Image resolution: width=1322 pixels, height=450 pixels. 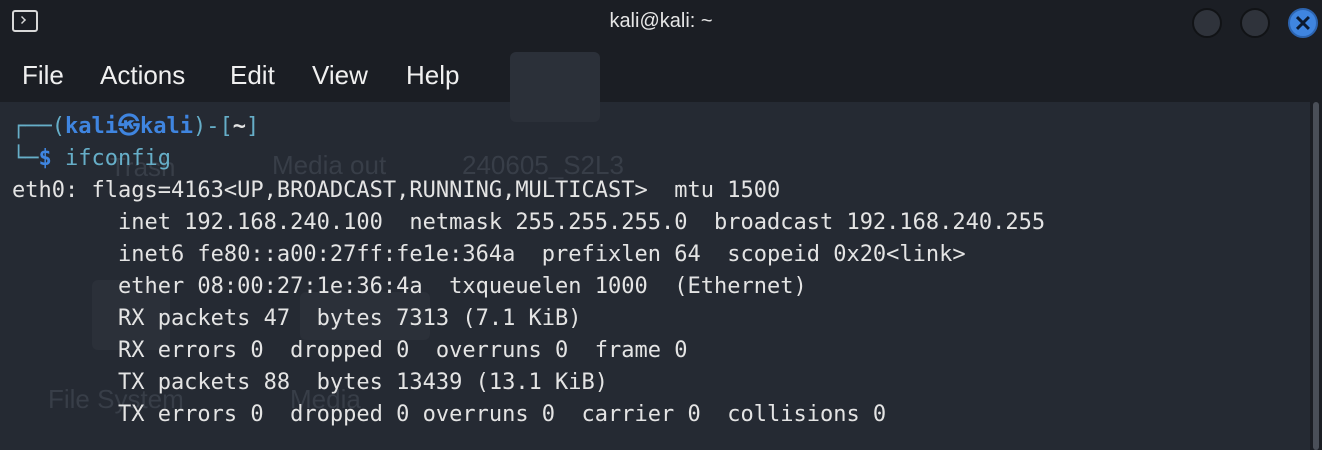 I want to click on maximize-button, so click(x=1255, y=23).